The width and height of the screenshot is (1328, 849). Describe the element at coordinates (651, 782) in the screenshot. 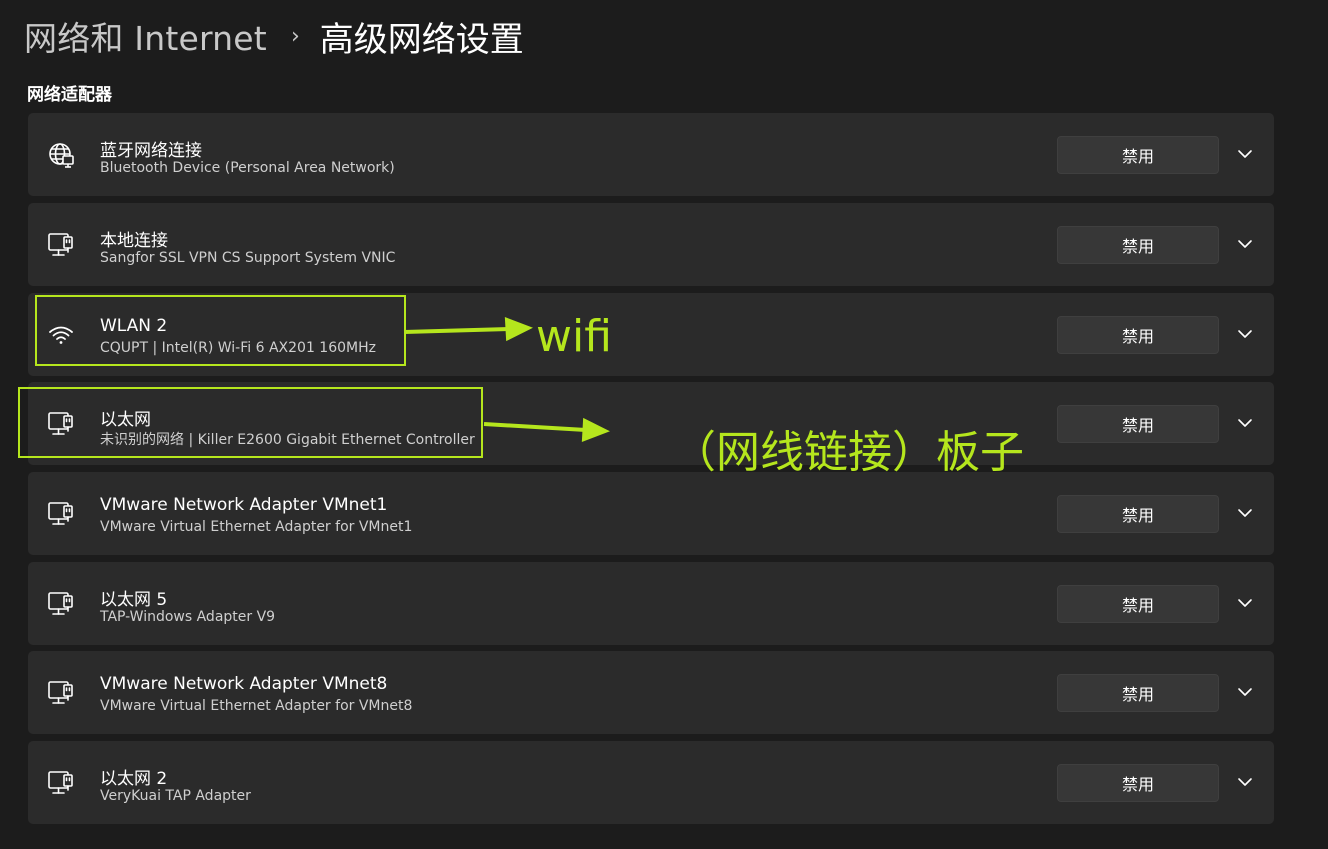

I see `adapter-card: 以太网 2 VeryKuai TAP Adapter 禁用` at that location.